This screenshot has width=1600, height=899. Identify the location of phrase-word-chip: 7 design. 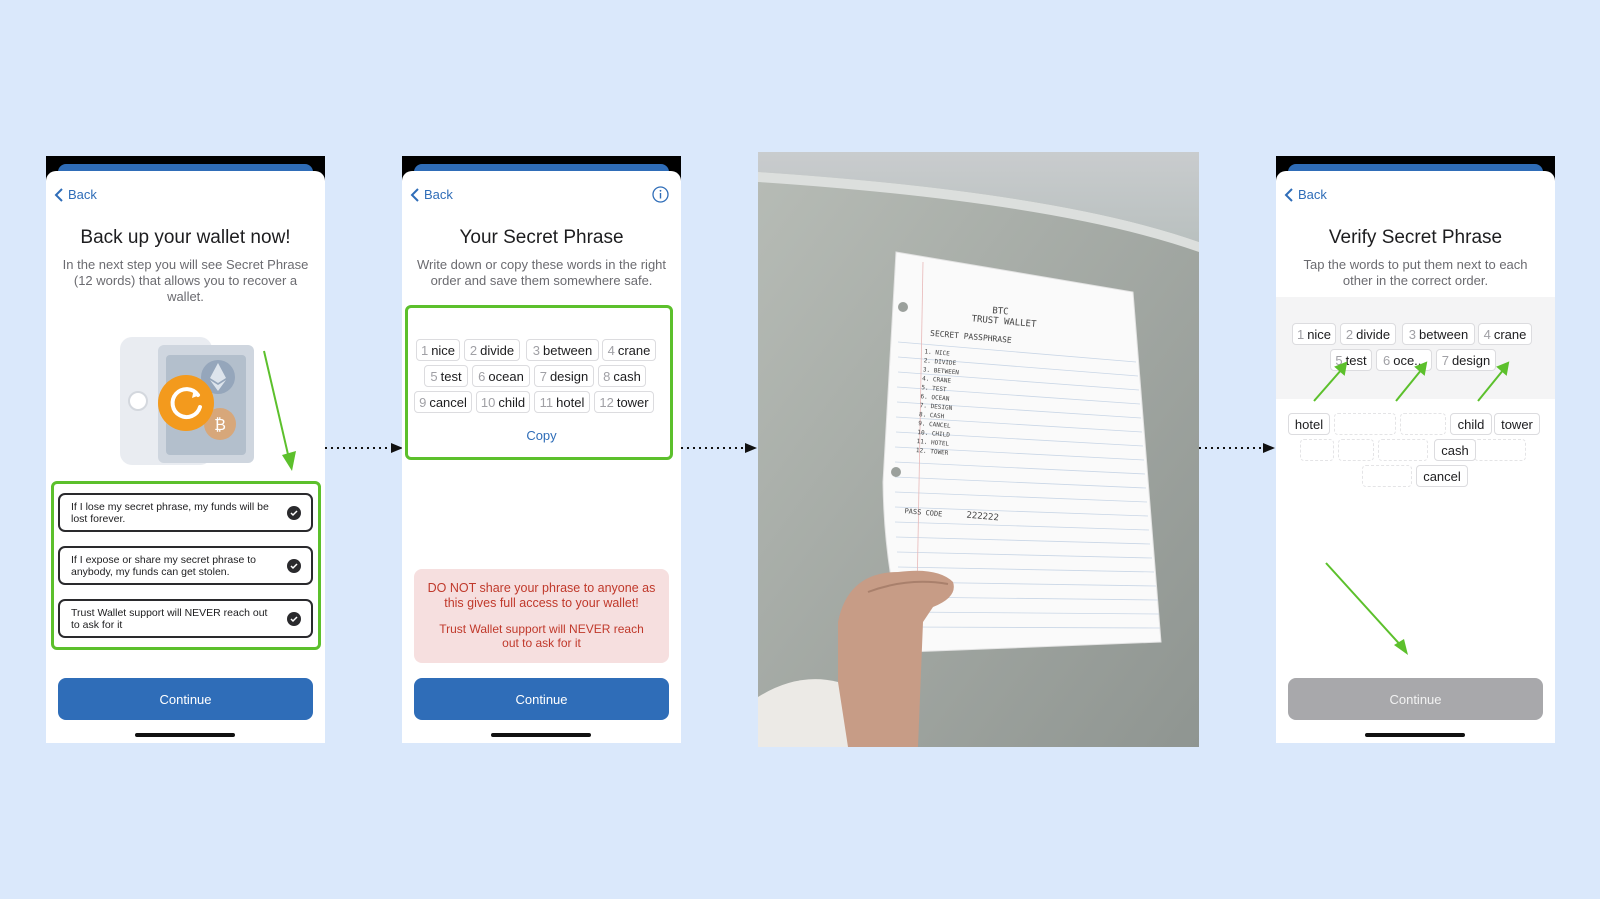
(564, 376).